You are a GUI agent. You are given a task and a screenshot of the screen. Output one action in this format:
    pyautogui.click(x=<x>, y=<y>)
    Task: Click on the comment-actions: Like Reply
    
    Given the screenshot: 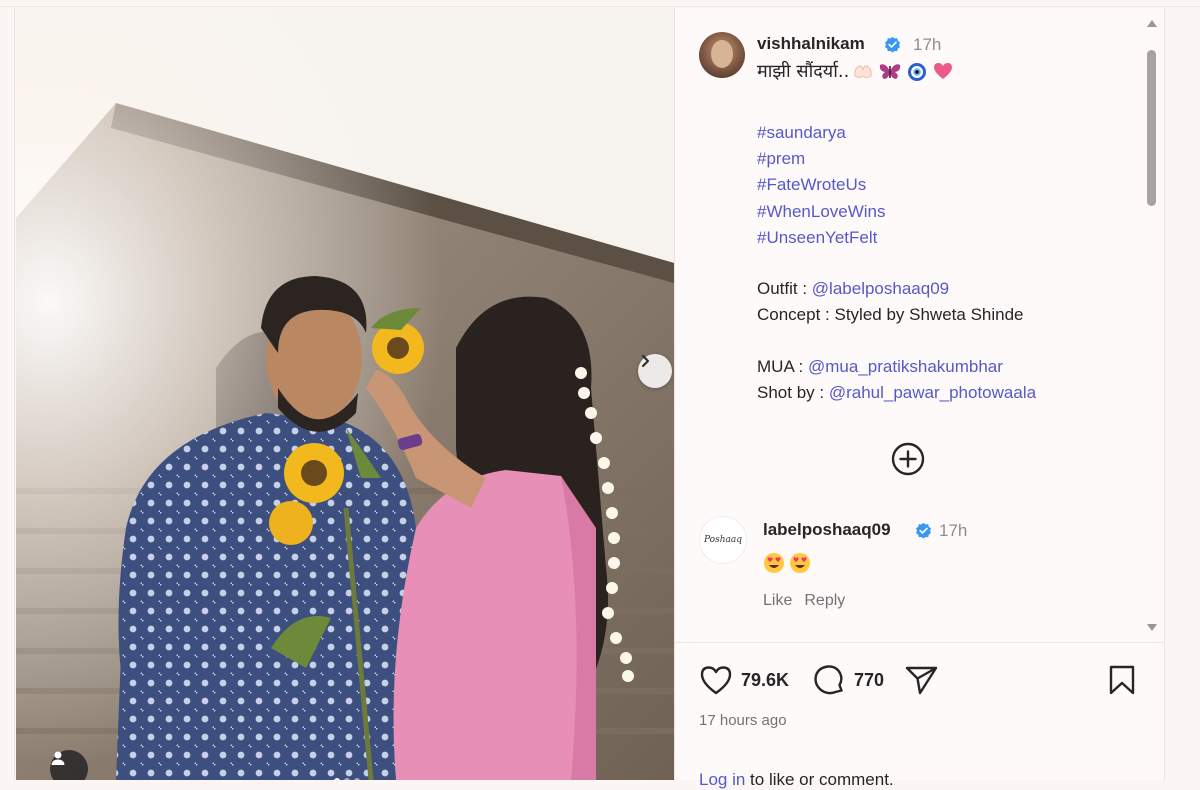 What is the action you would take?
    pyautogui.click(x=804, y=601)
    